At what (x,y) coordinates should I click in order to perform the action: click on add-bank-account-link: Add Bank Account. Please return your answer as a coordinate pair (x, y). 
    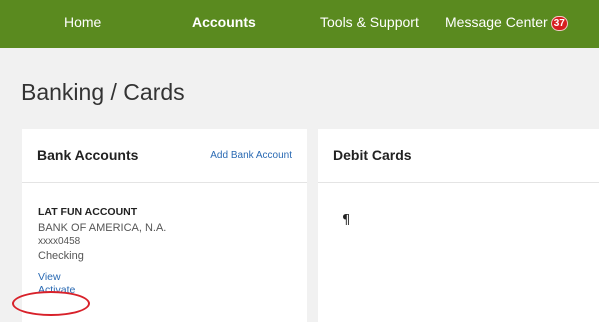
    Looking at the image, I should click on (251, 155).